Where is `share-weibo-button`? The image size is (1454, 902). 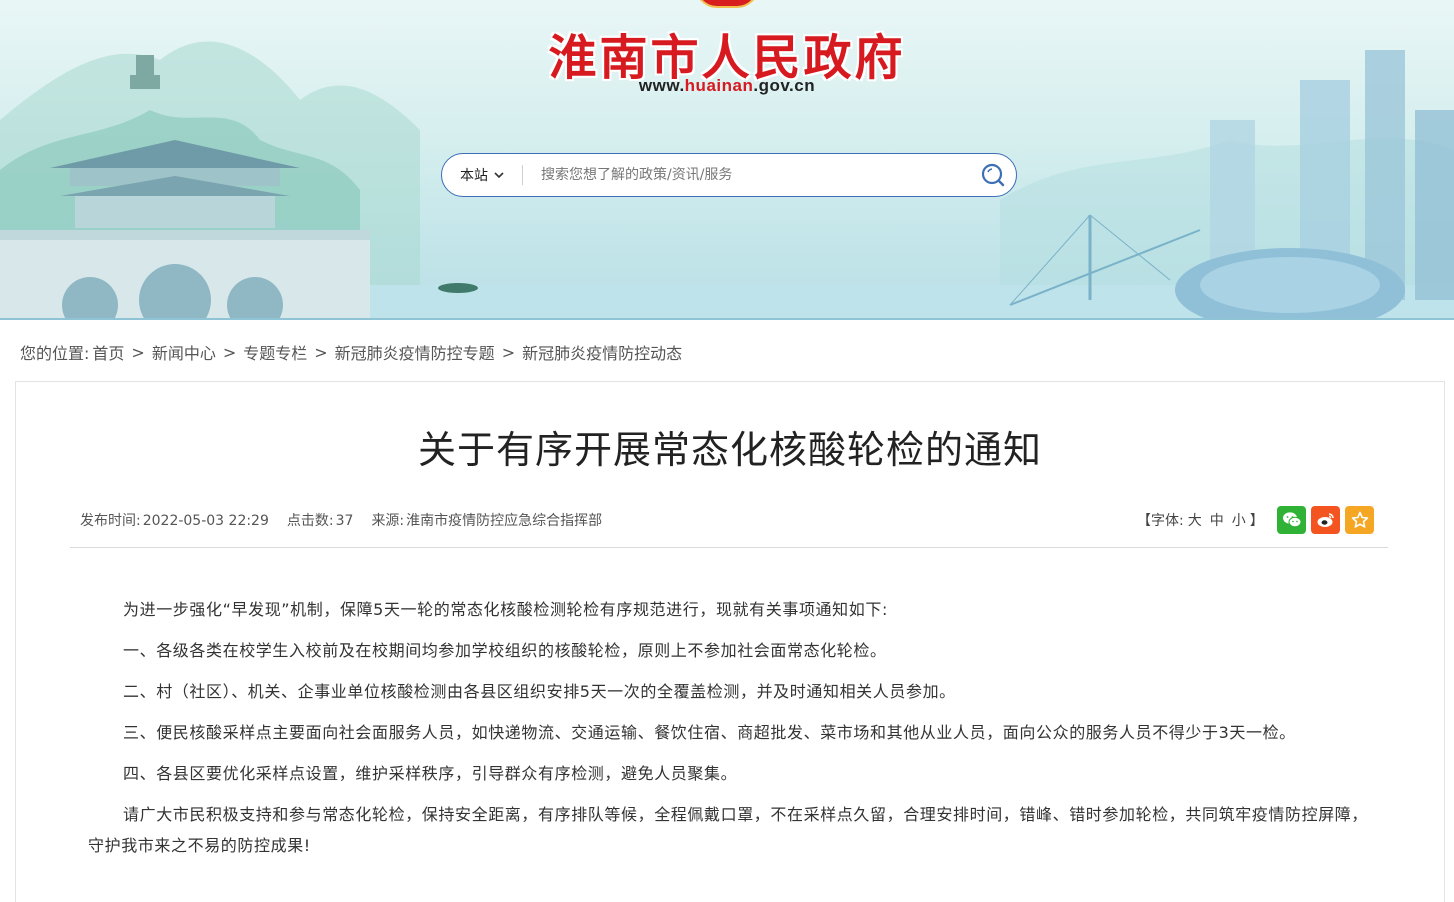
share-weibo-button is located at coordinates (1325, 520).